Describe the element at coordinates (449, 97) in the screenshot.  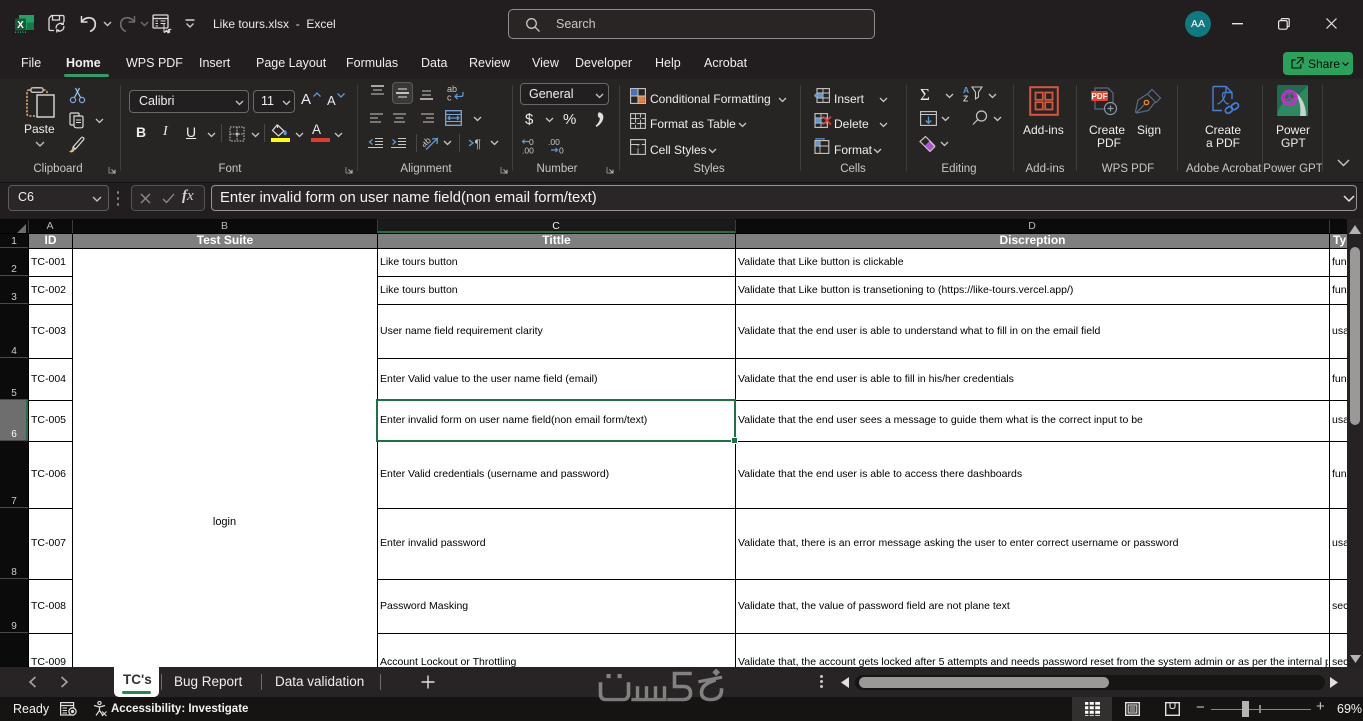
I see `svg-text: c` at that location.